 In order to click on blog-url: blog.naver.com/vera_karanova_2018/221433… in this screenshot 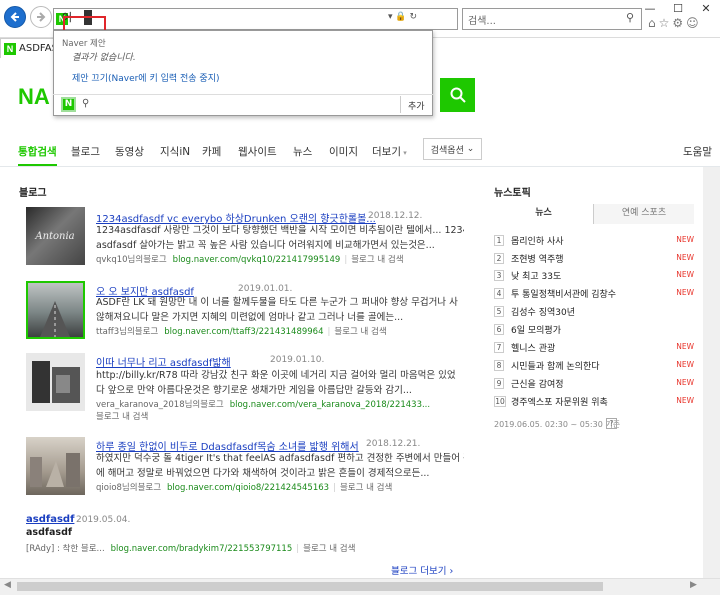, I will do `click(330, 405)`.